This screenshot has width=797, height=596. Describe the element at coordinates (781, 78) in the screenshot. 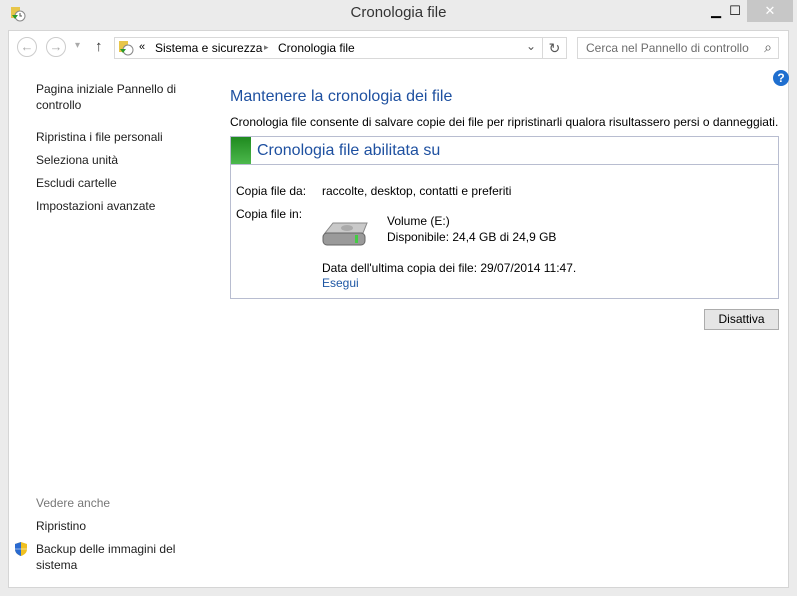

I see `help-icon: ?` at that location.